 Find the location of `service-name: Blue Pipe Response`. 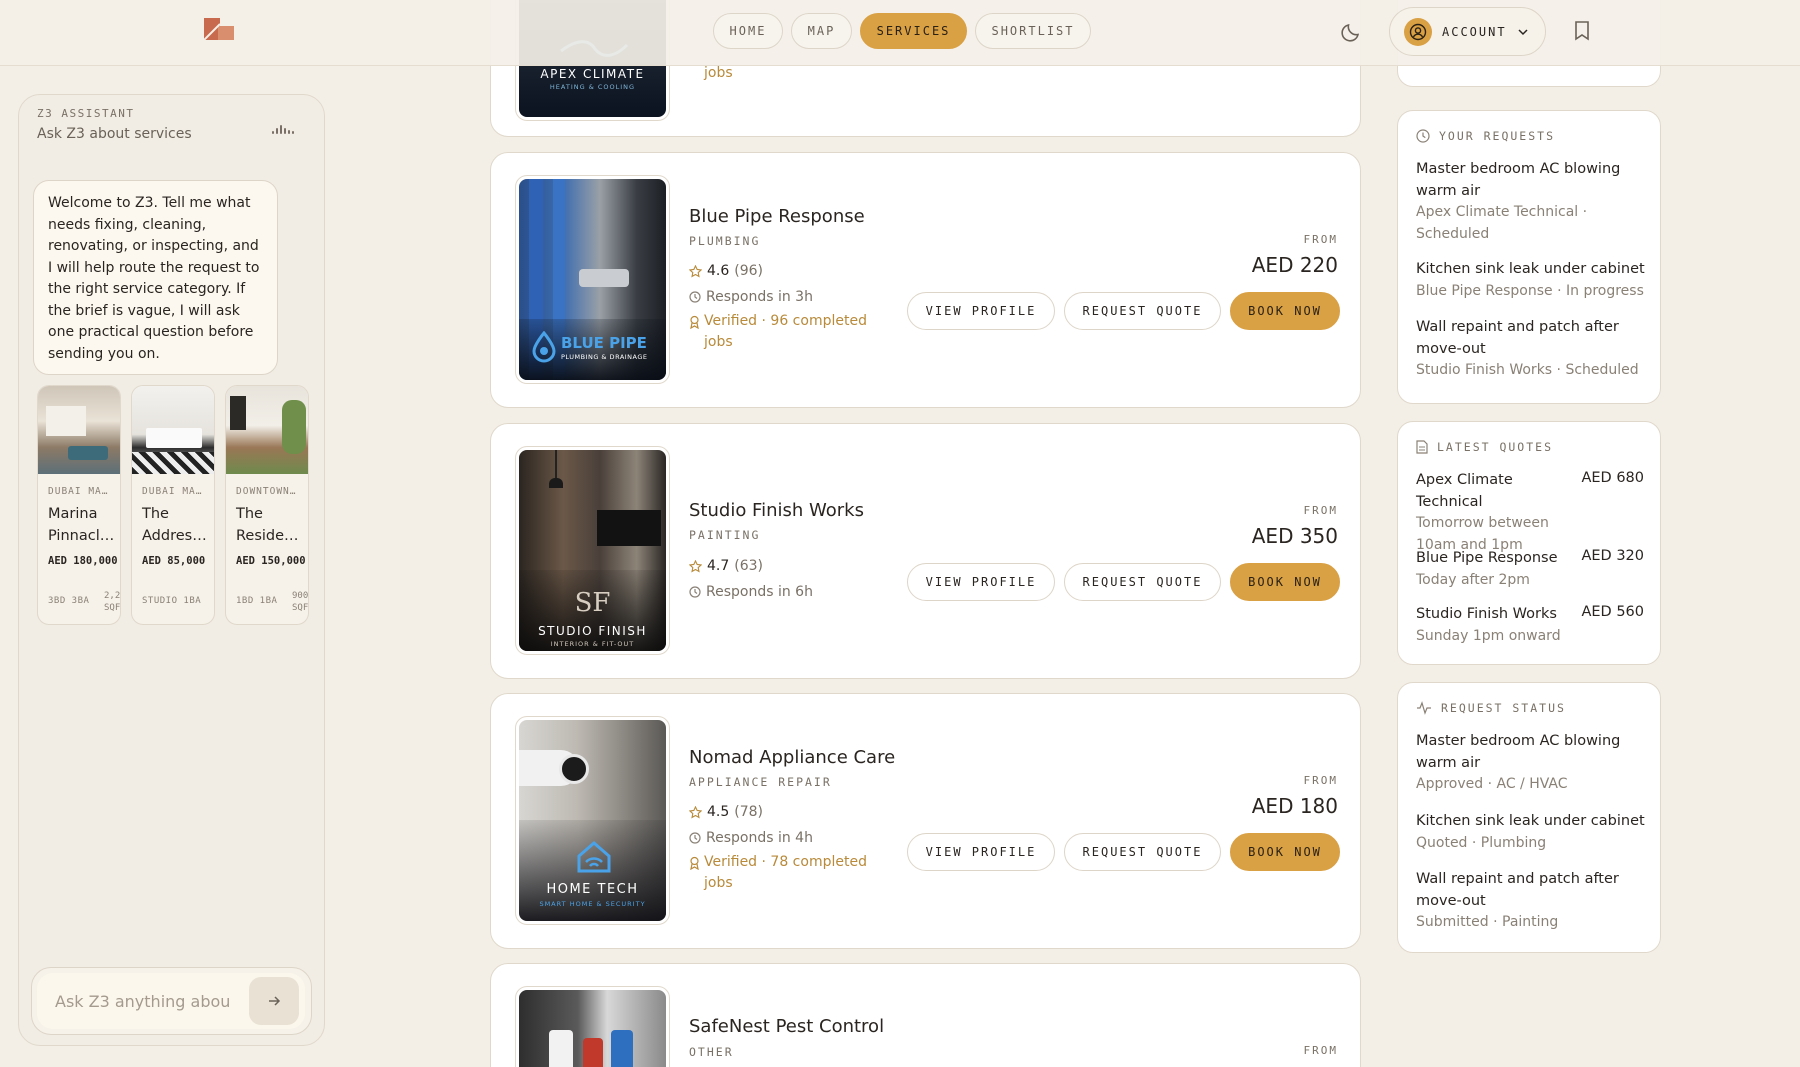

service-name: Blue Pipe Response is located at coordinates (777, 216).